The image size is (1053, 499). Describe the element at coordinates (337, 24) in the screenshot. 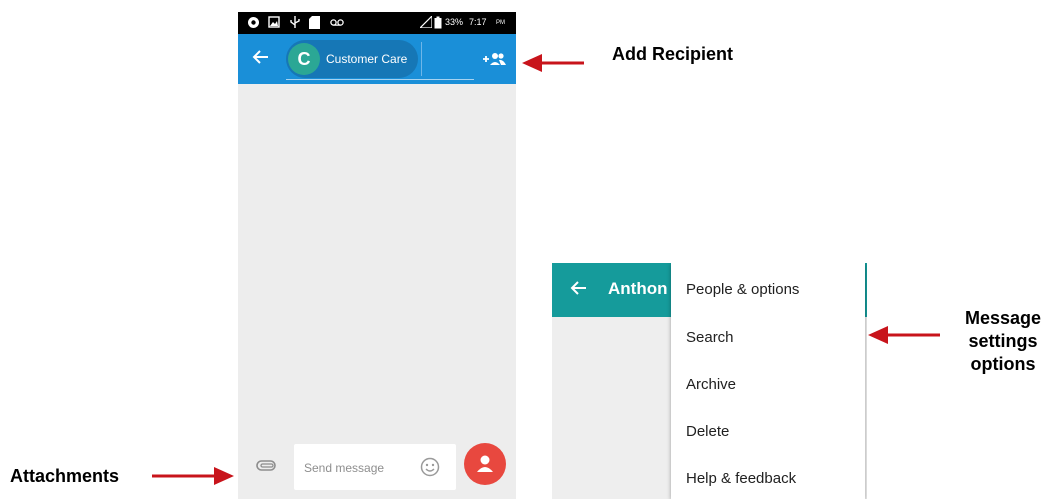

I see `voicemail-icon` at that location.